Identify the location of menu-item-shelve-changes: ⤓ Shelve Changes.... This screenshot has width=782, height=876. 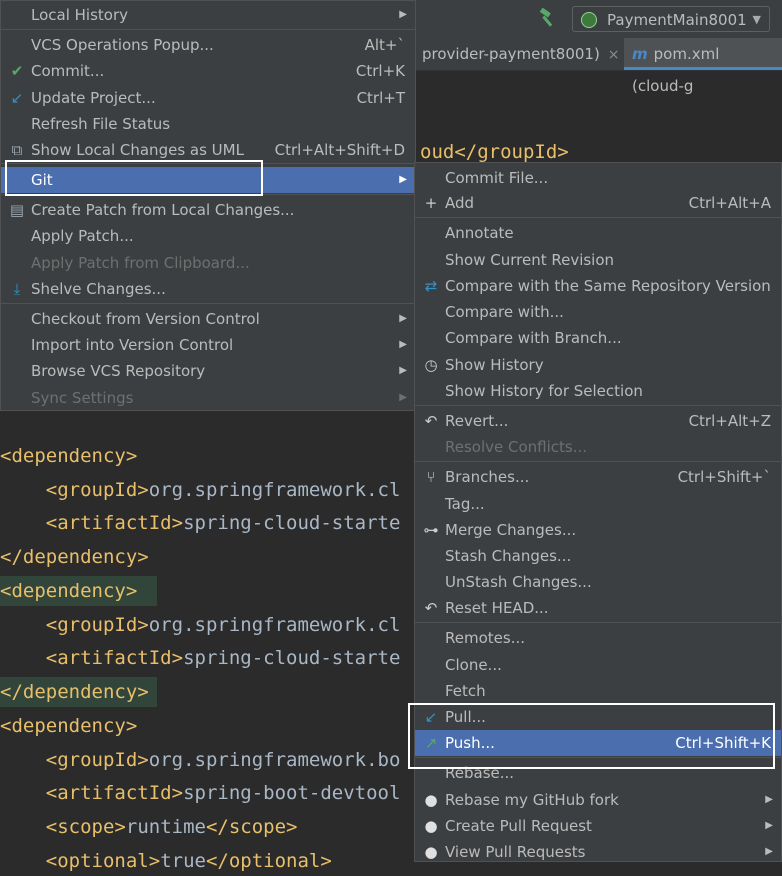
(208, 289).